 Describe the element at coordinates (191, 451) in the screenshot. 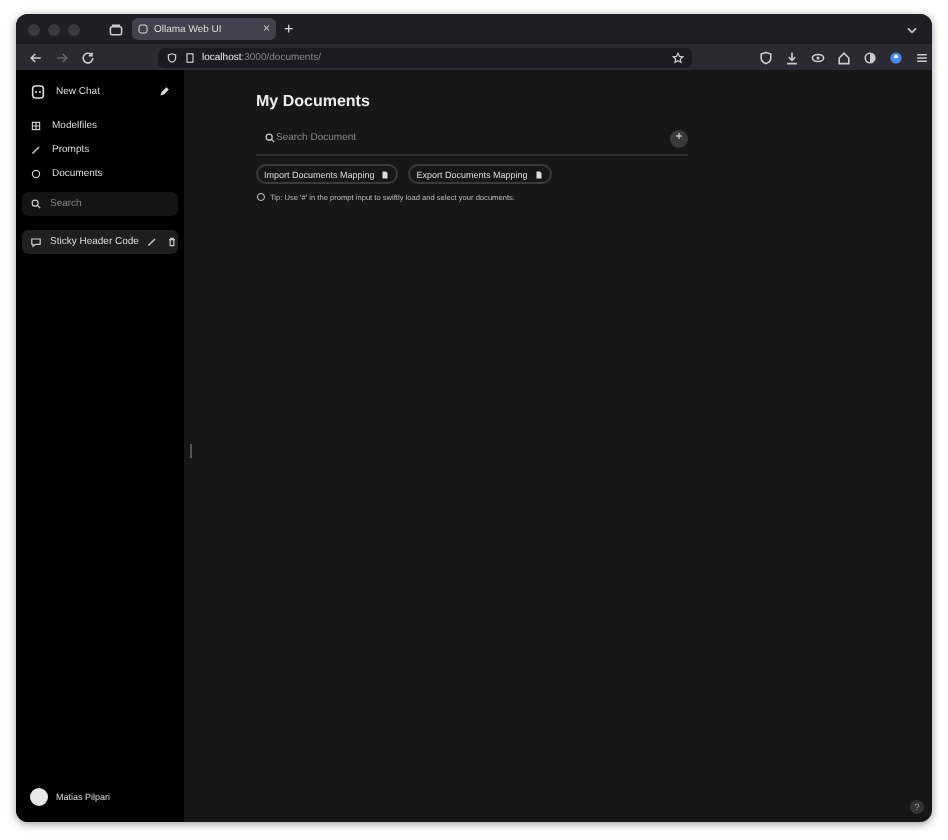

I see `sidebar-handle` at that location.